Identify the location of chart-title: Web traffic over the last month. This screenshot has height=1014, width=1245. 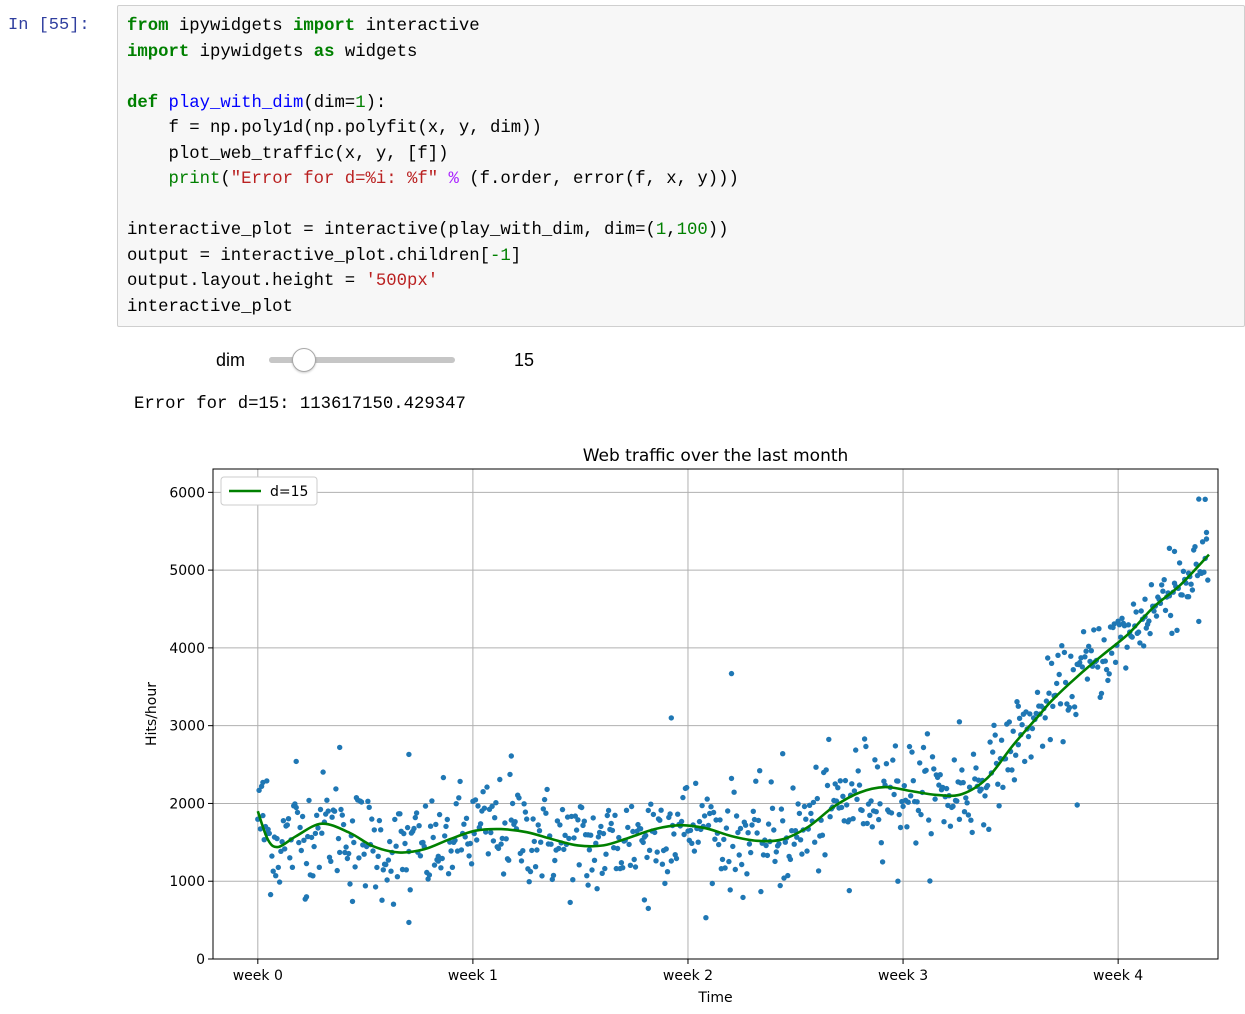
(716, 456).